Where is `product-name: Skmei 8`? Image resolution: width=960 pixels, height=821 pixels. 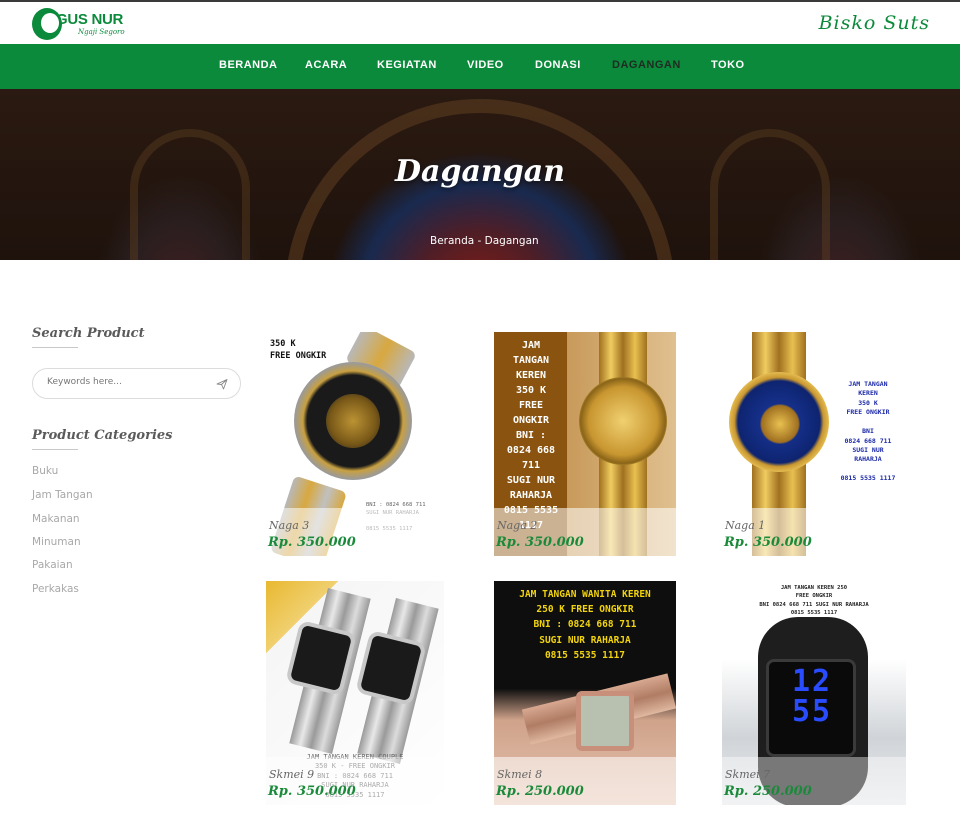
product-name: Skmei 8 is located at coordinates (519, 774).